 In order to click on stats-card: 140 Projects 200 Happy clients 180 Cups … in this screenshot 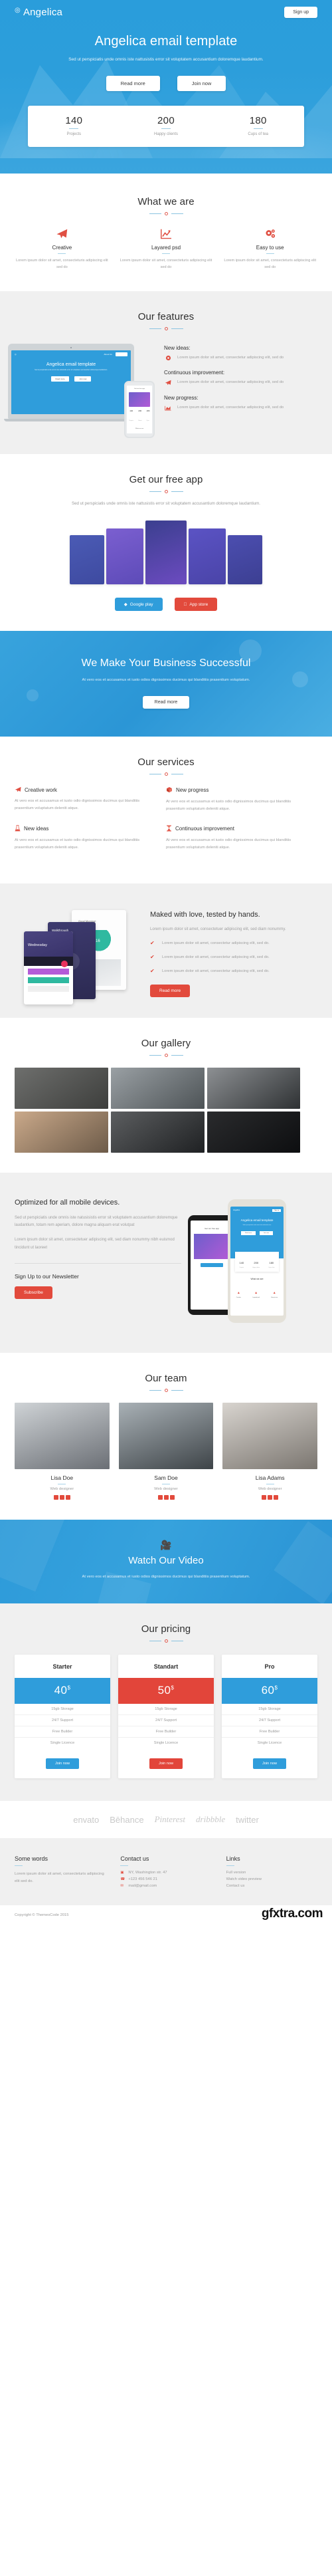, I will do `click(166, 126)`.